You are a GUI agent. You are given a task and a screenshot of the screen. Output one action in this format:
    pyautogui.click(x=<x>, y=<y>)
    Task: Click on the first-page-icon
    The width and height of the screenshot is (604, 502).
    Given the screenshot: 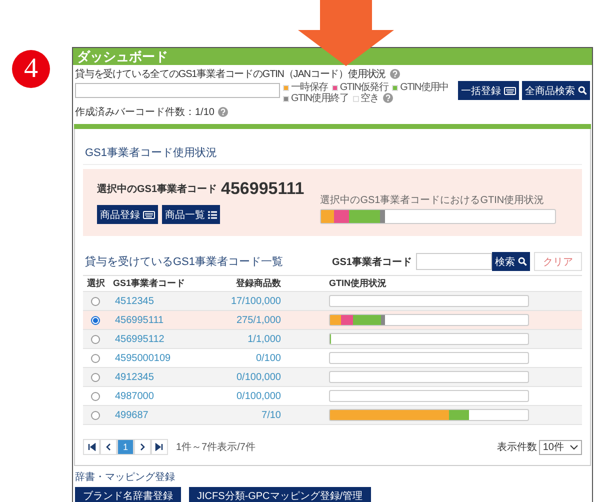 What is the action you would take?
    pyautogui.click(x=91, y=447)
    